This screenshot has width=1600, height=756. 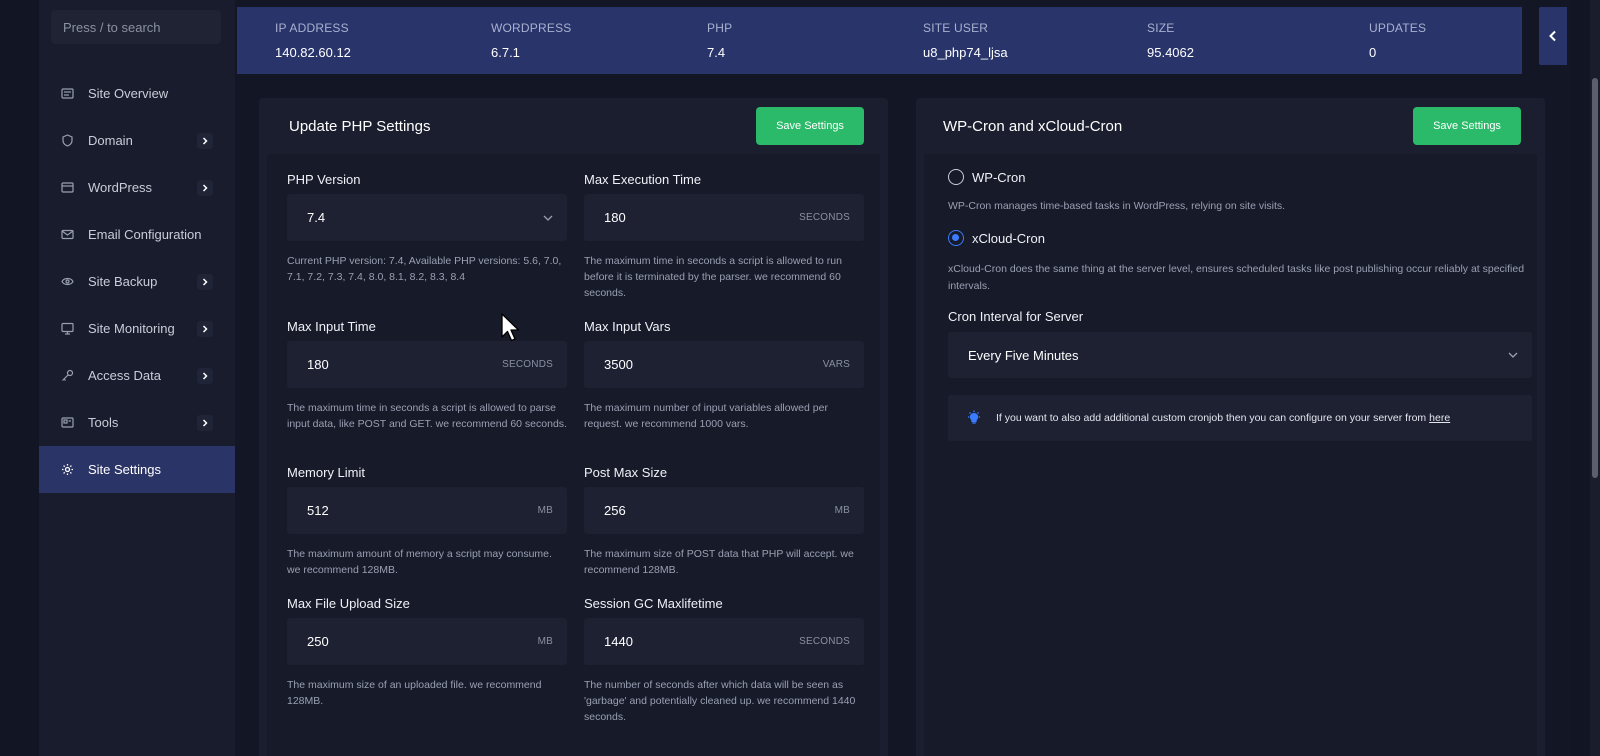 I want to click on field-value: 1440, so click(x=618, y=641).